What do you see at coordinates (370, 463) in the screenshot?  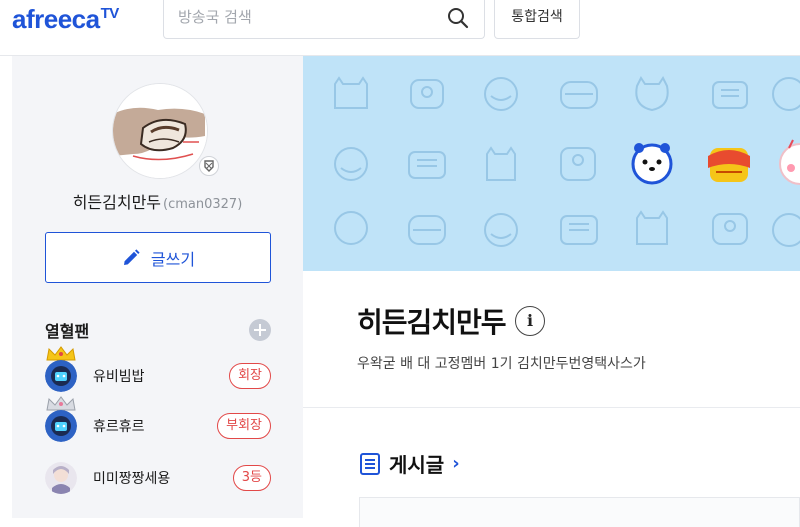 I see `document-list-icon` at bounding box center [370, 463].